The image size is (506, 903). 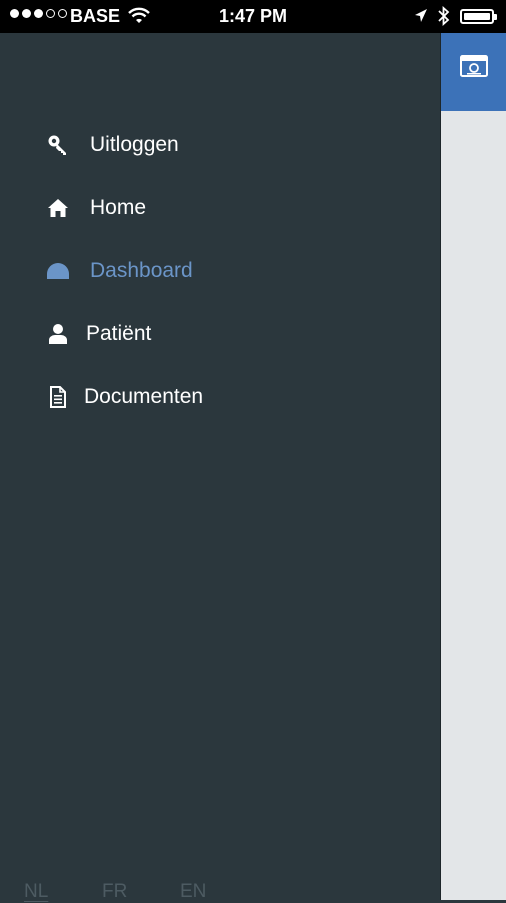 I want to click on clock: 1:47 PM, so click(x=253, y=16).